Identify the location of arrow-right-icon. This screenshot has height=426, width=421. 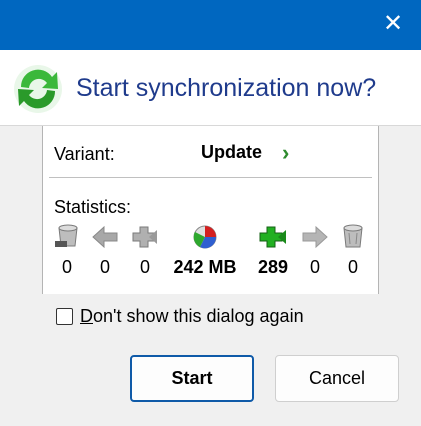
(315, 237).